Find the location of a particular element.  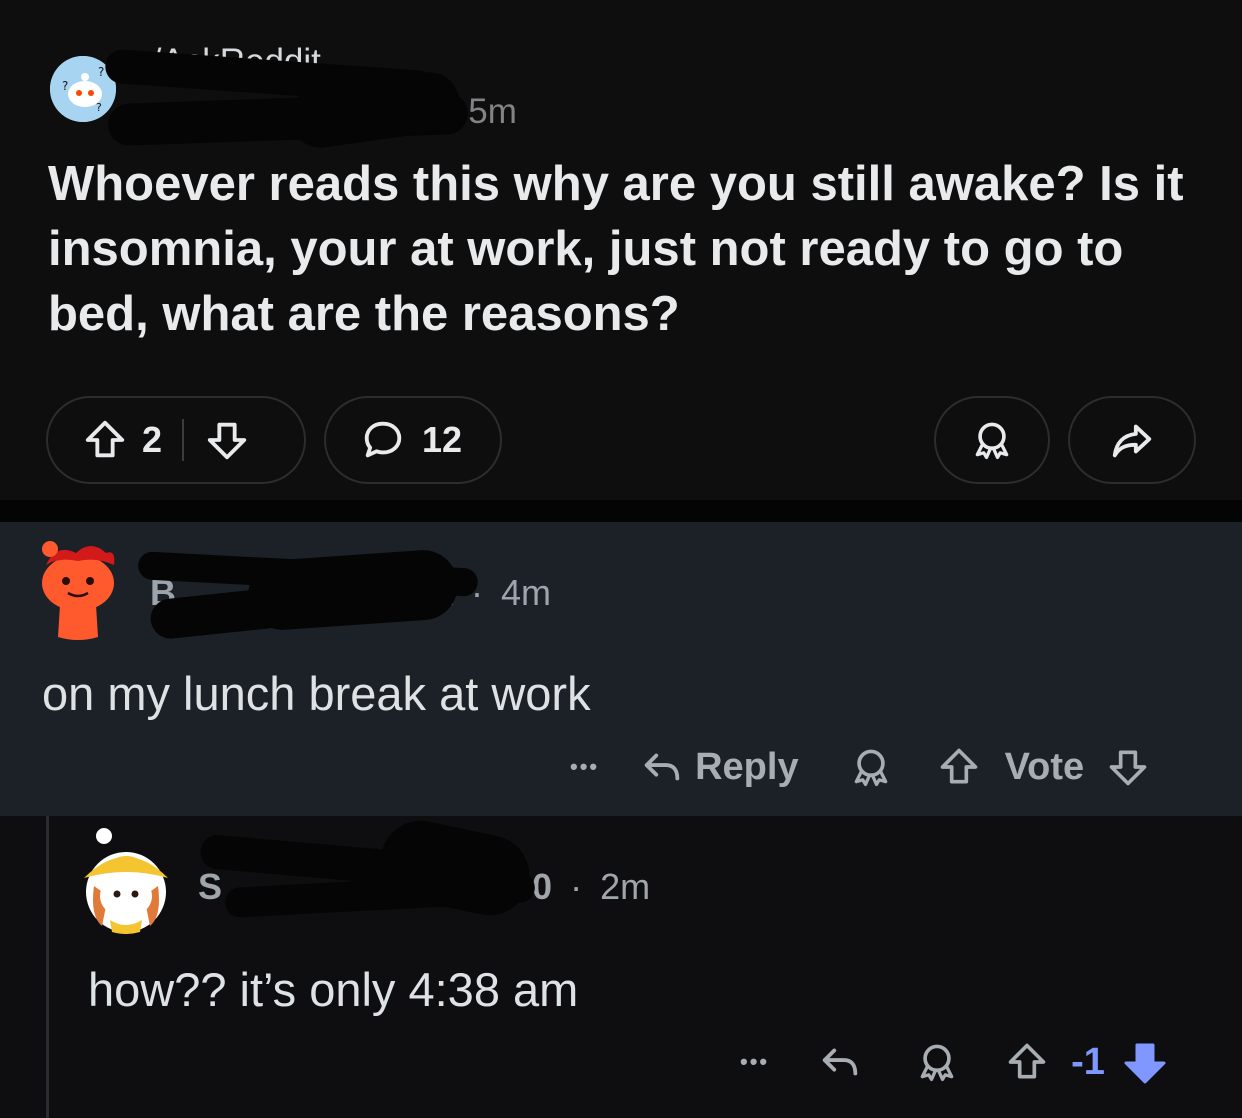

share-icon is located at coordinates (1132, 440).